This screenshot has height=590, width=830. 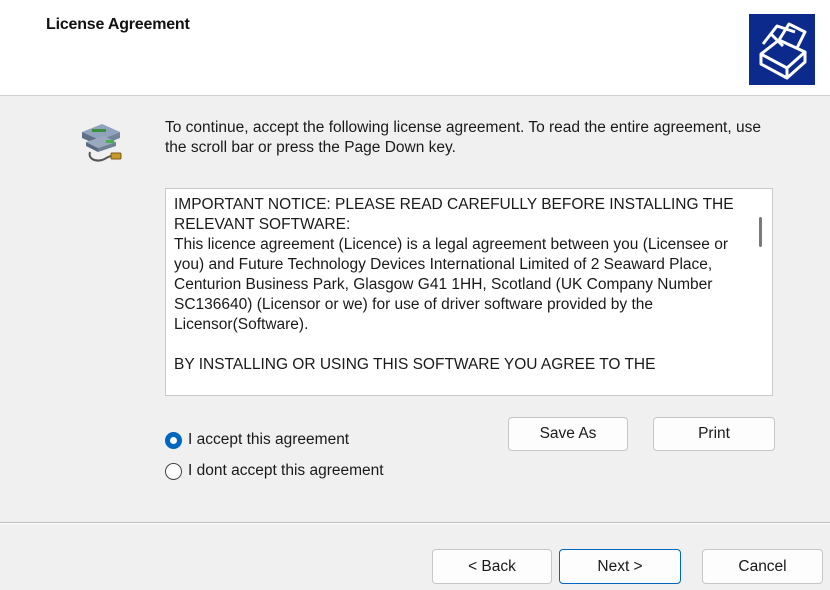 What do you see at coordinates (173, 440) in the screenshot?
I see `radio-checked-icon` at bounding box center [173, 440].